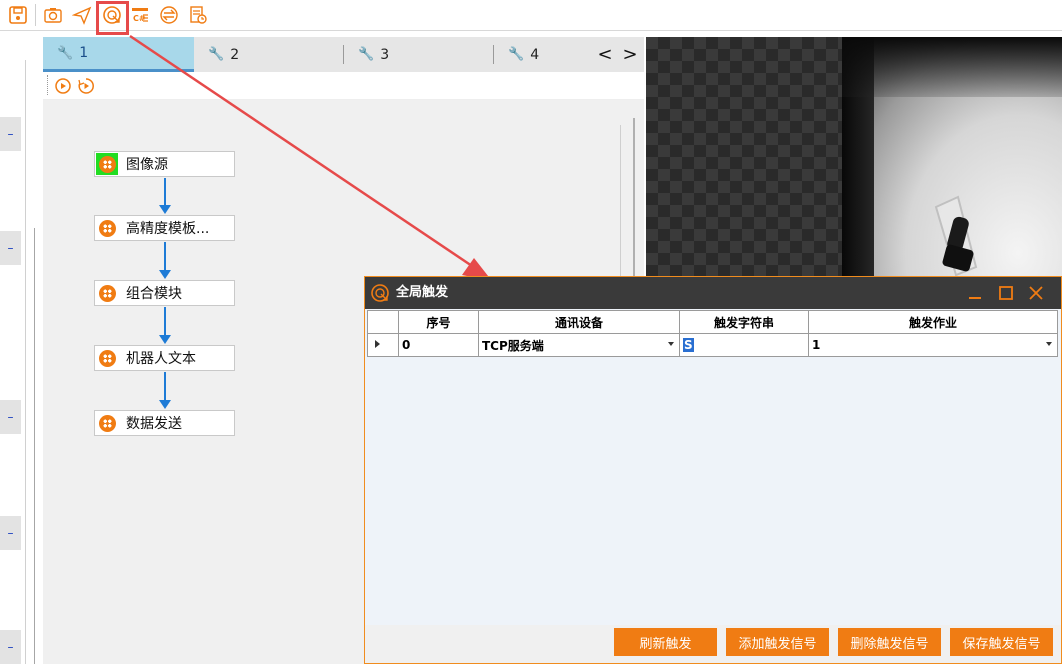 The image size is (1062, 664). I want to click on column-header: 通讯设备, so click(579, 322).